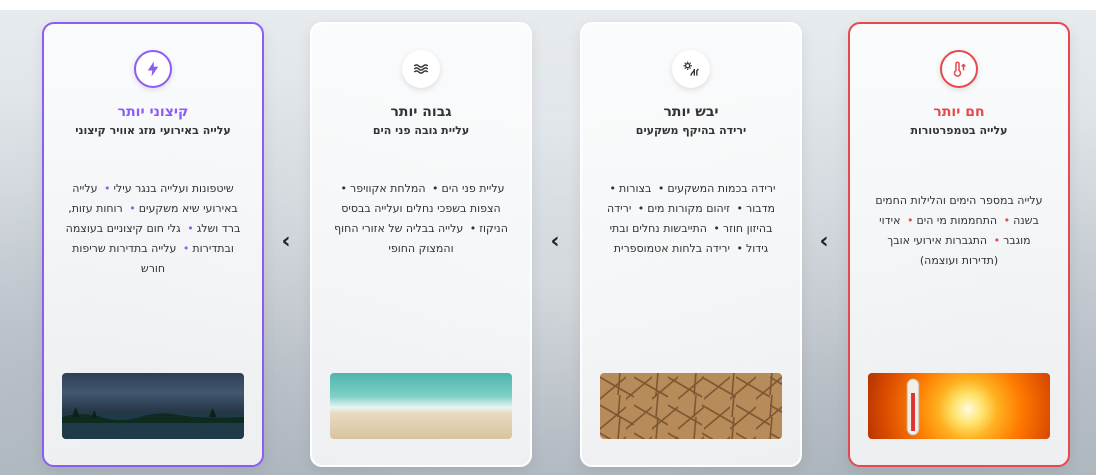  I want to click on card-subtitle: ירידה בהיקף משקעים, so click(691, 130).